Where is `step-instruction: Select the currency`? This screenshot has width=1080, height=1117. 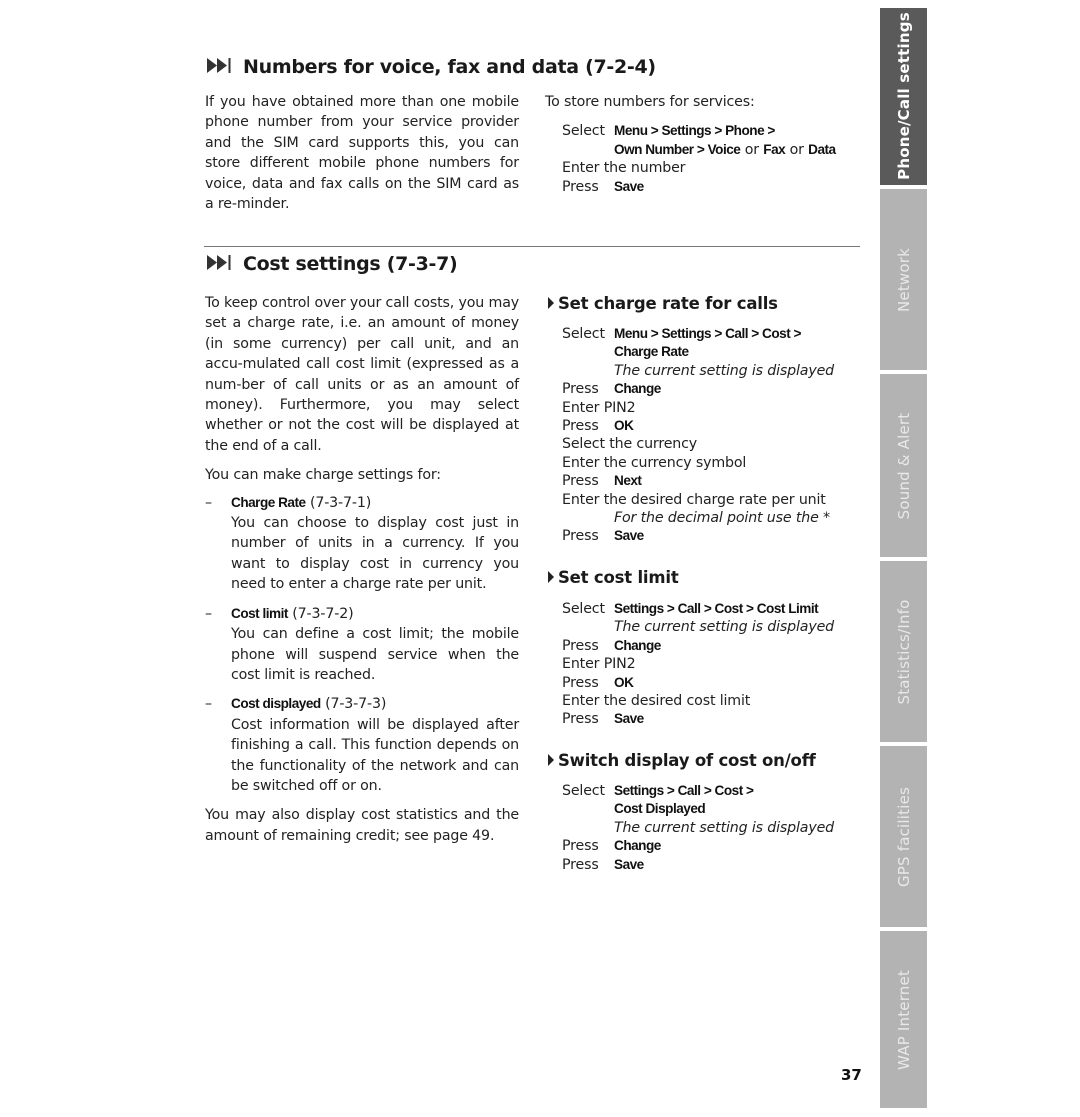 step-instruction: Select the currency is located at coordinates (630, 444).